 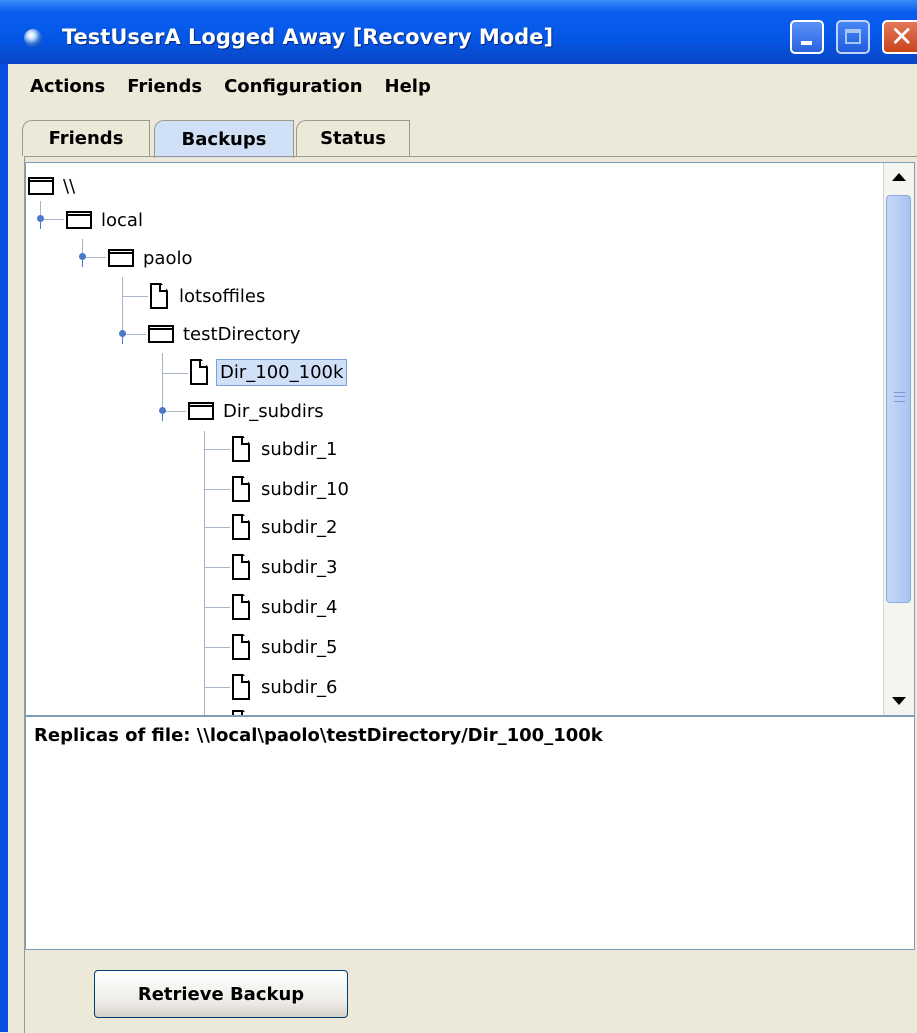 I want to click on minimize-icon, so click(x=806, y=43).